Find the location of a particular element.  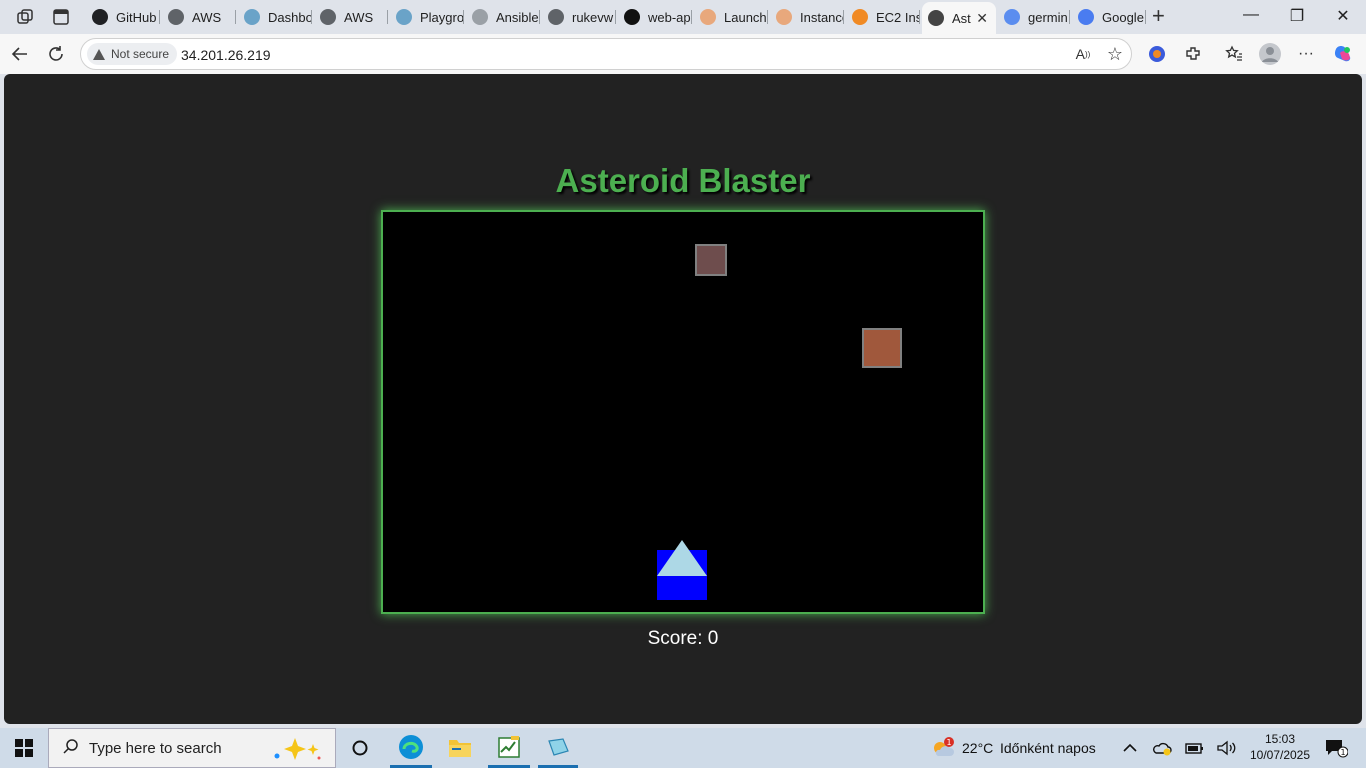

tab-8: Launch is located at coordinates (731, 17).